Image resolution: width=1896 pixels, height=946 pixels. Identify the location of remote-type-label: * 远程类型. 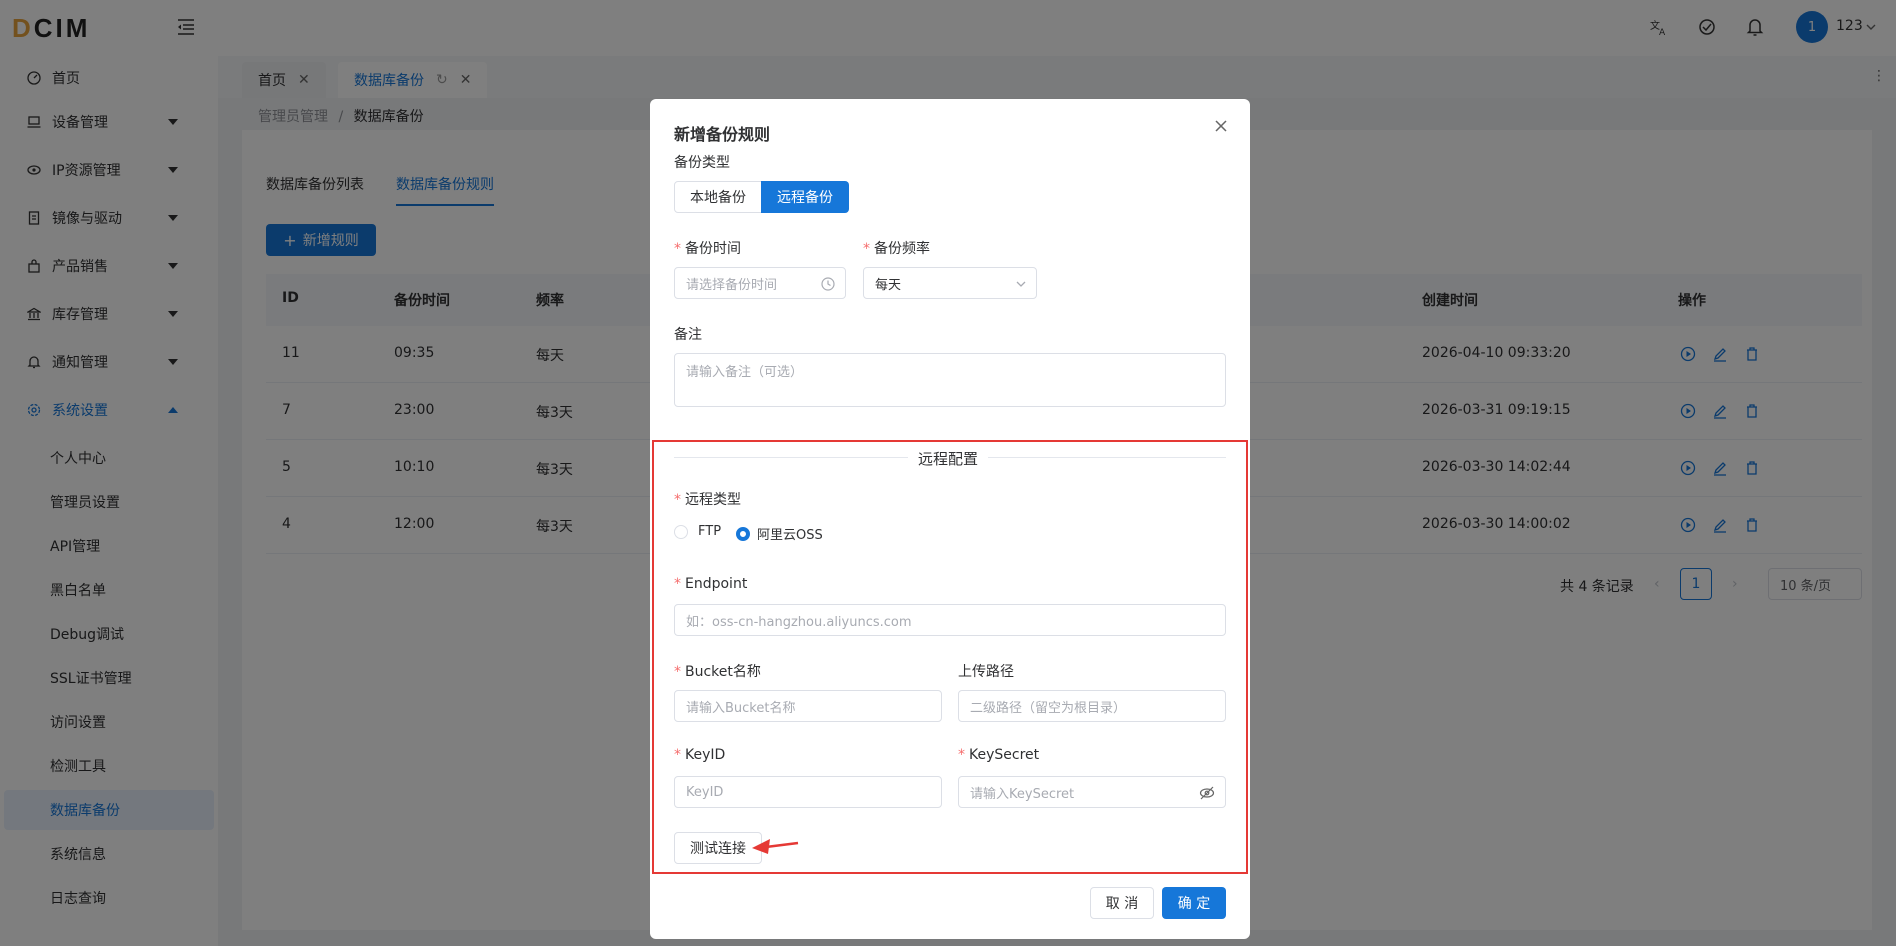
(707, 500).